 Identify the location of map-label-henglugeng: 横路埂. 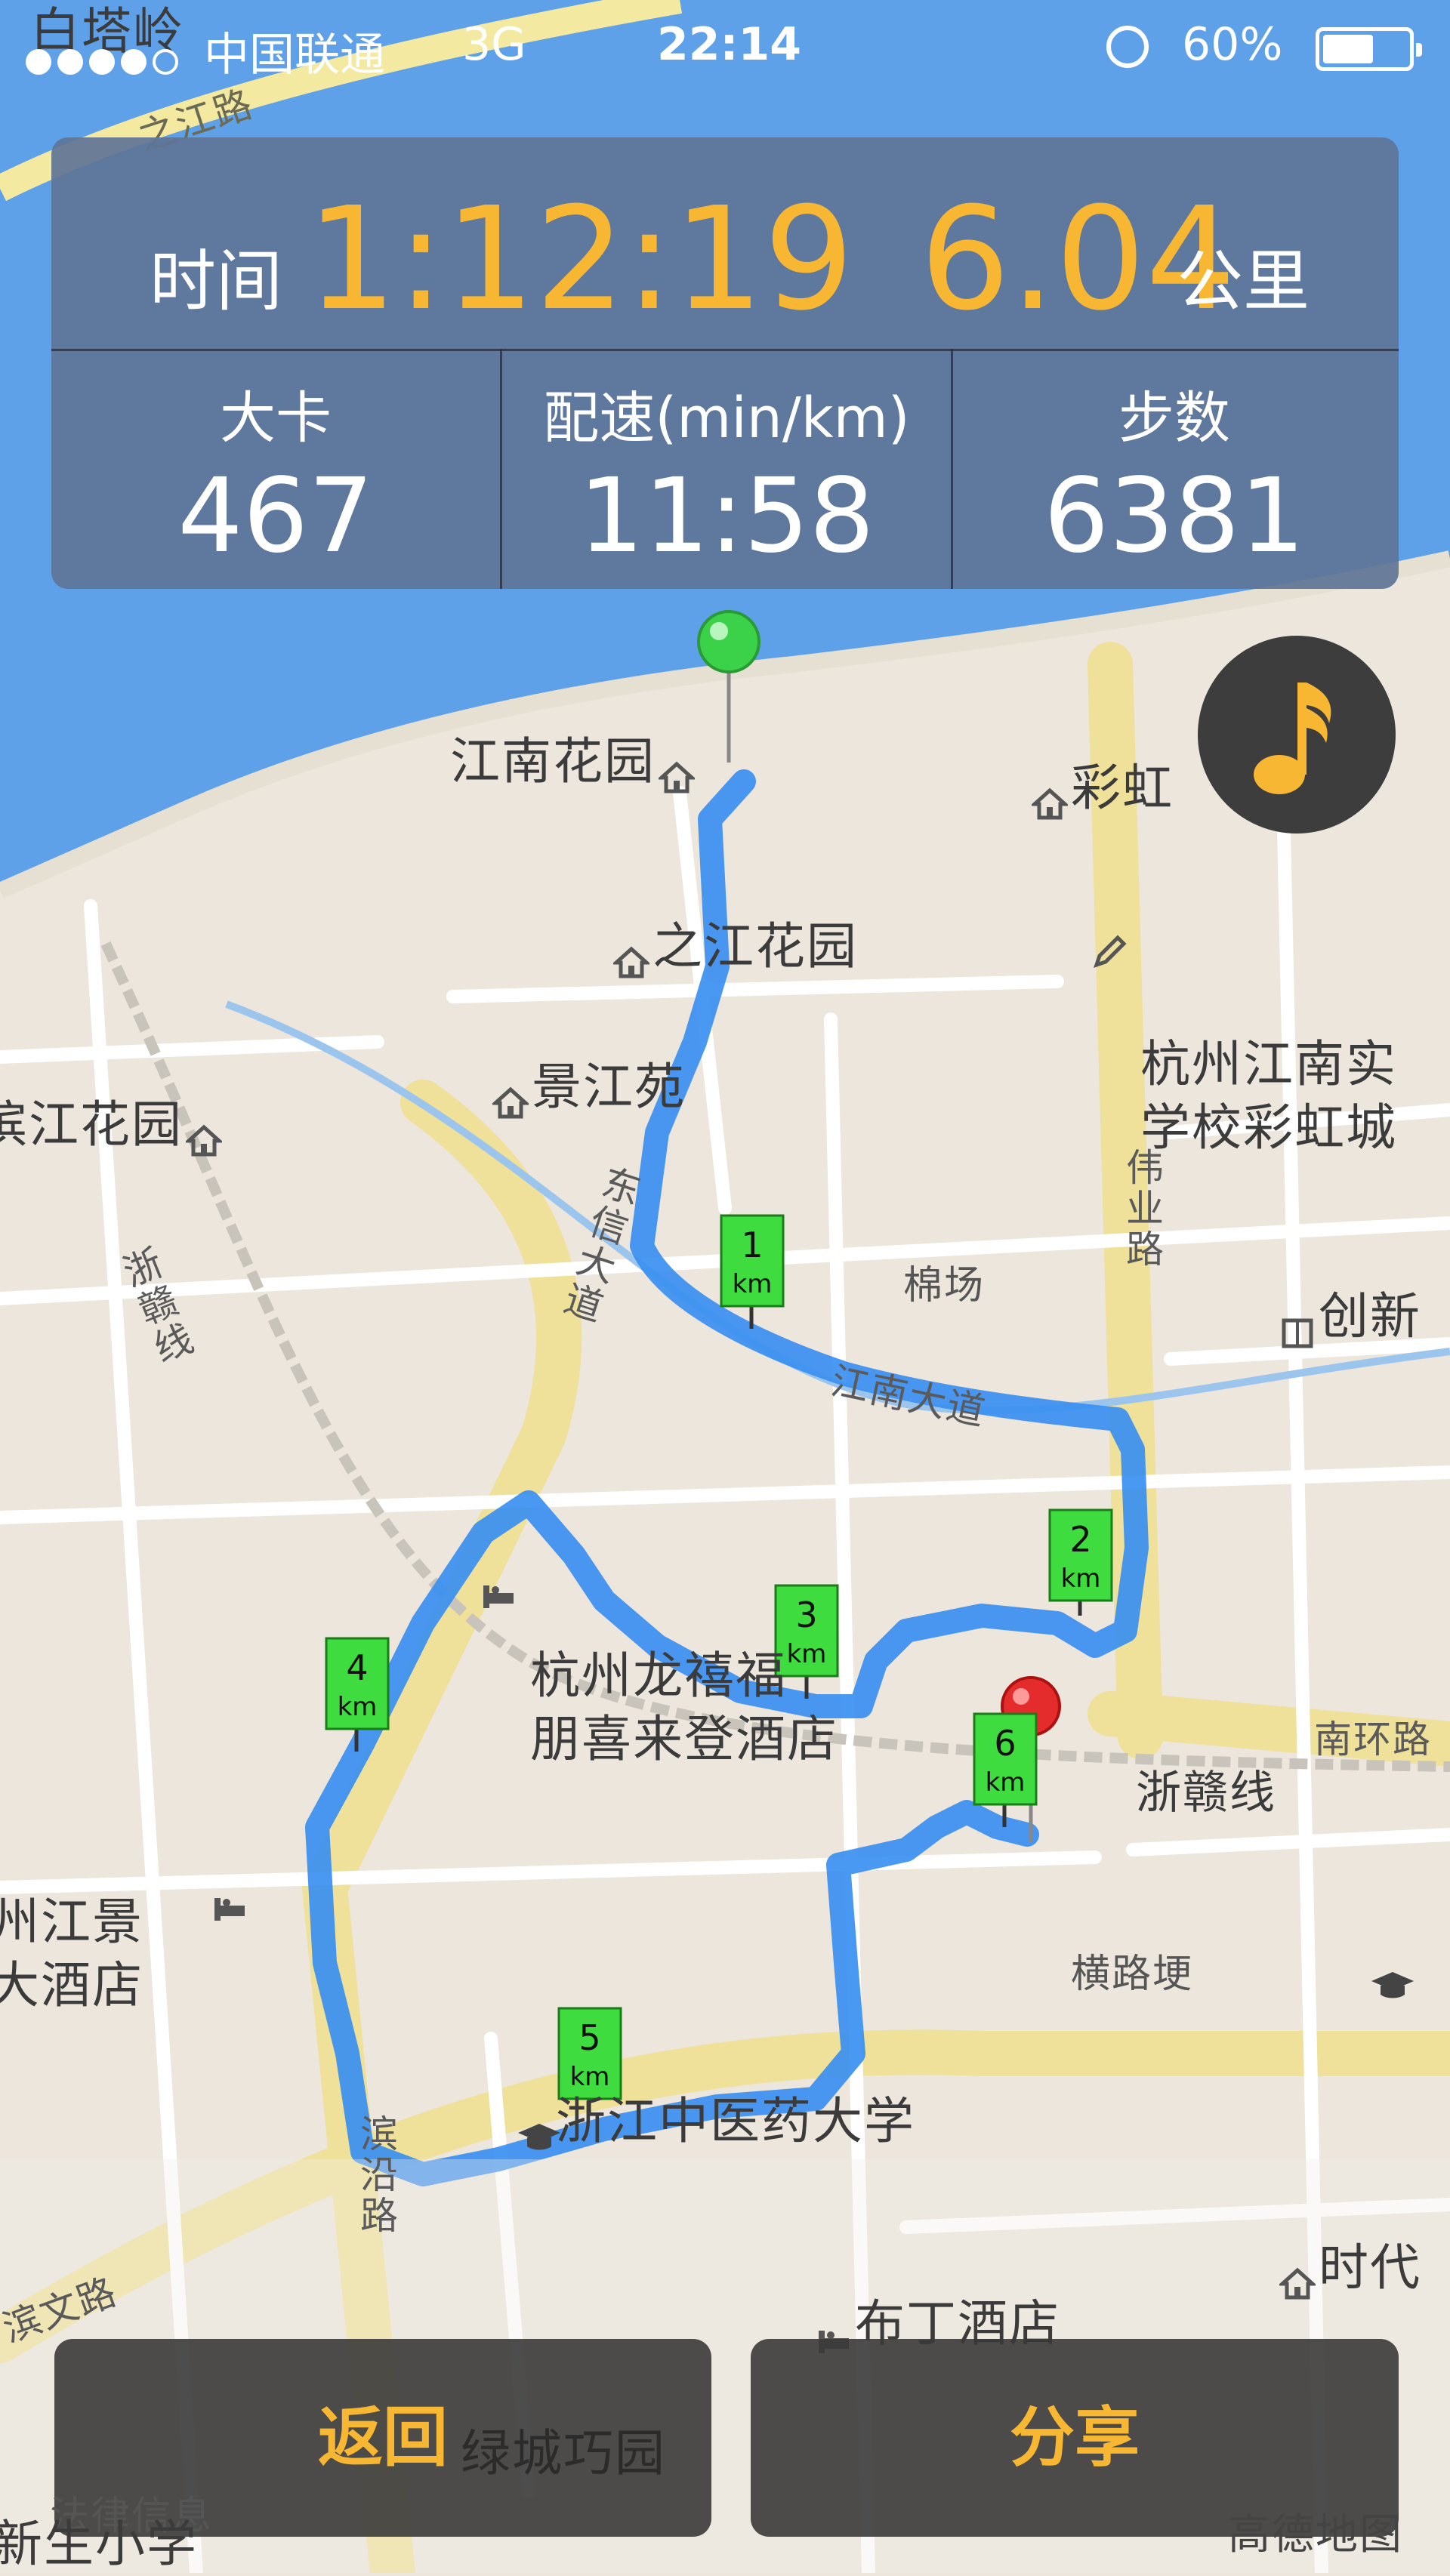
(1132, 1975).